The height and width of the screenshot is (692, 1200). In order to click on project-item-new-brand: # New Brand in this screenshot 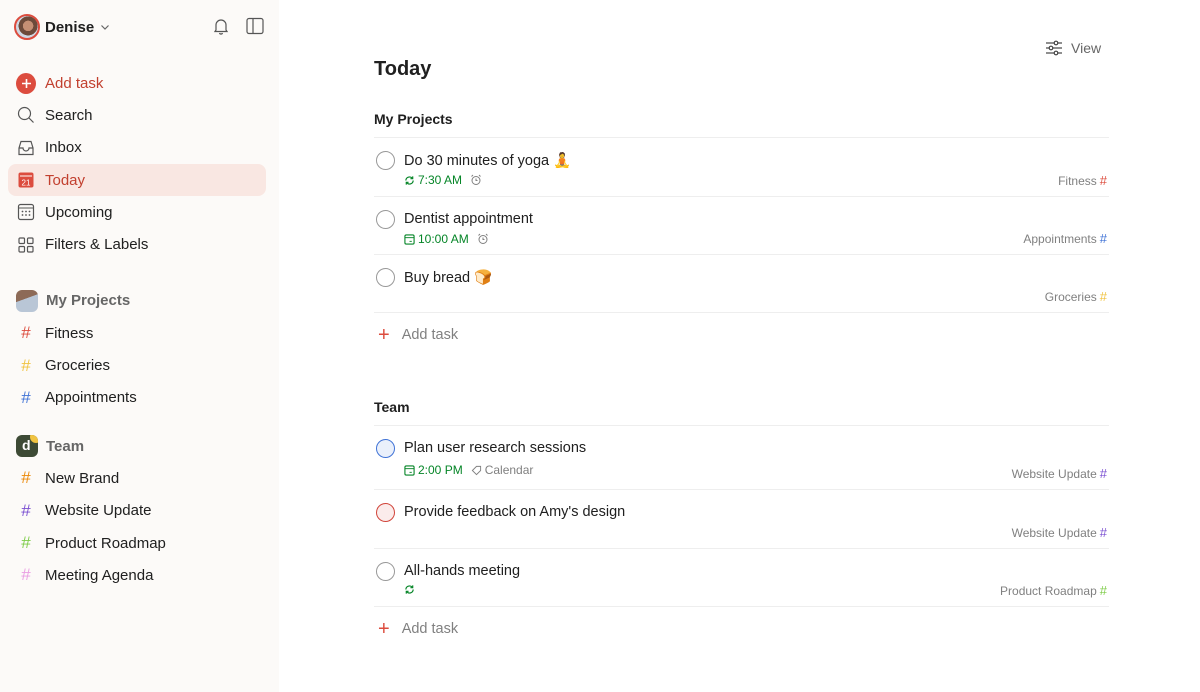, I will do `click(137, 478)`.